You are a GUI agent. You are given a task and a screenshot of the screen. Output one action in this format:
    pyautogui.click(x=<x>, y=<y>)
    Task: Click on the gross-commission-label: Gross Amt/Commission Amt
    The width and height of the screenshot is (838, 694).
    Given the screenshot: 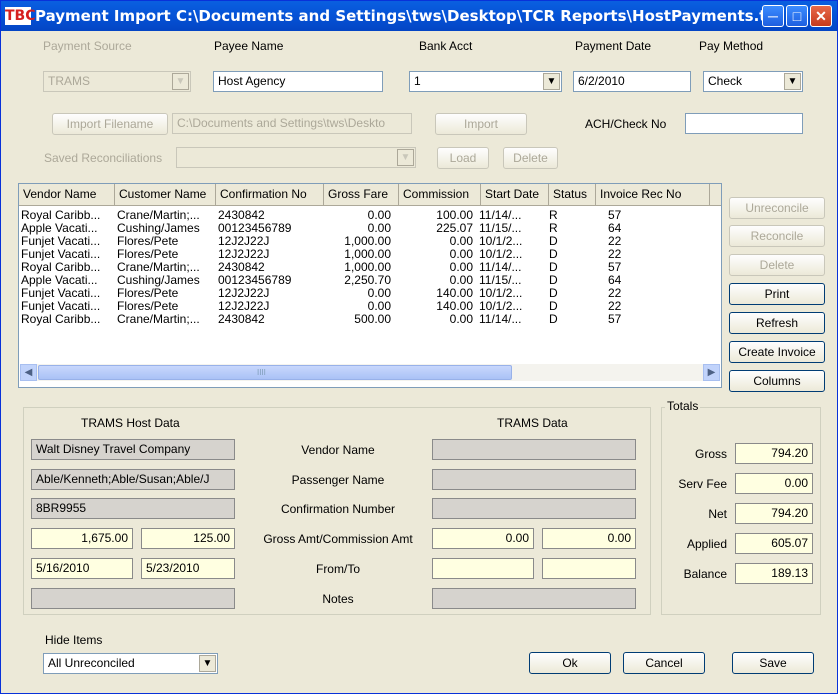 What is the action you would take?
    pyautogui.click(x=338, y=539)
    